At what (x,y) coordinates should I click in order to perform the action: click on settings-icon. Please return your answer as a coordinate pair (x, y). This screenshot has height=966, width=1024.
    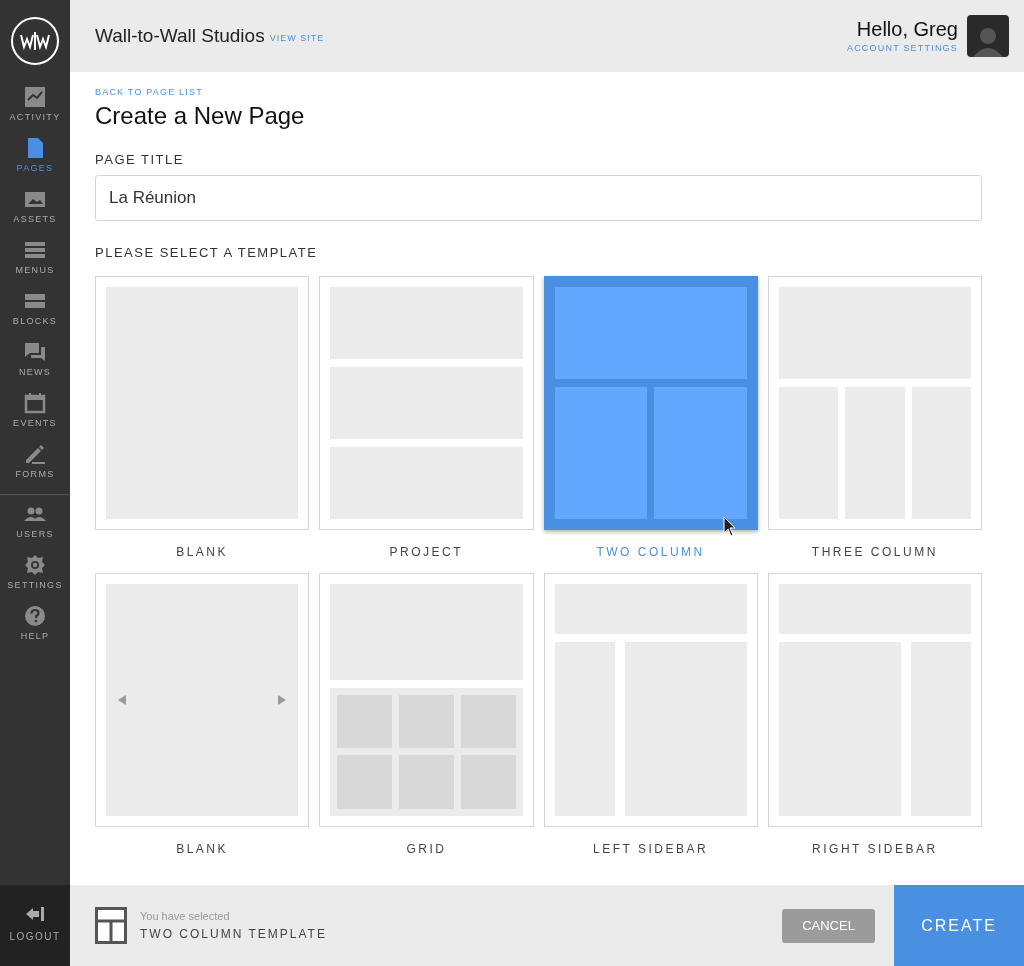
    Looking at the image, I should click on (35, 565).